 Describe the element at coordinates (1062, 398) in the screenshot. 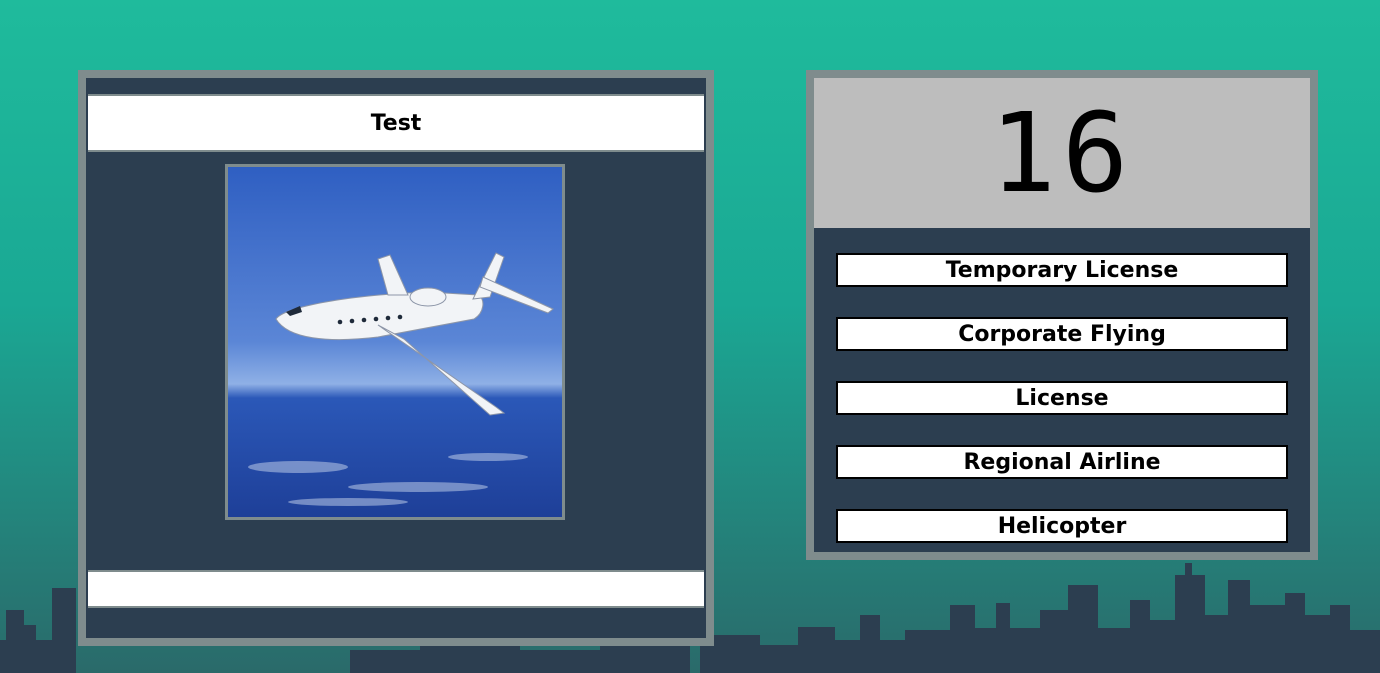

I see `answer-option-license: License` at that location.